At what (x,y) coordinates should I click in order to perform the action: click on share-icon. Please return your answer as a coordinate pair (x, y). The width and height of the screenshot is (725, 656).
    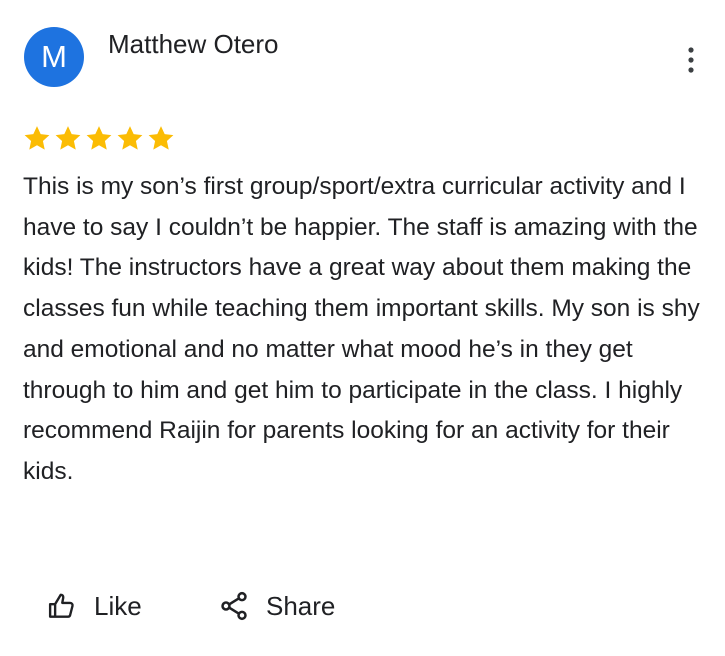
    Looking at the image, I should click on (234, 606).